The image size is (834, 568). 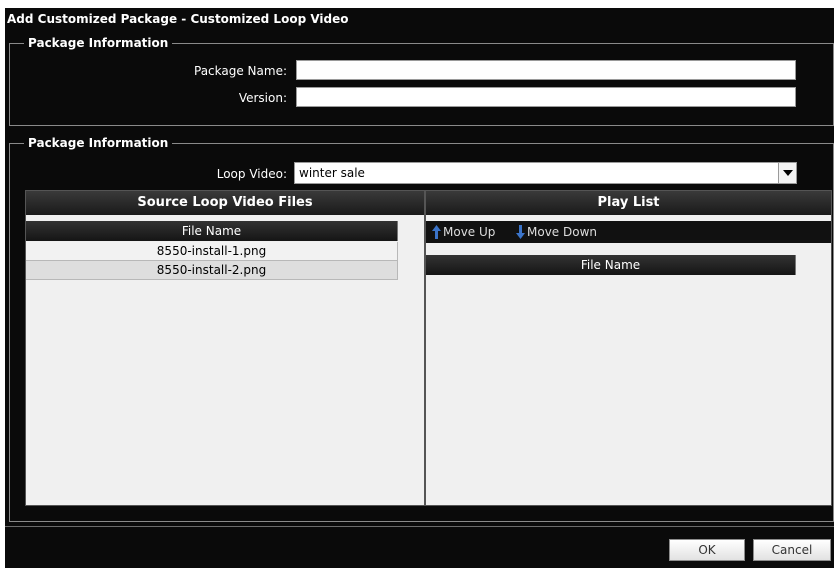 I want to click on move-down-button: Move Down, so click(x=556, y=232).